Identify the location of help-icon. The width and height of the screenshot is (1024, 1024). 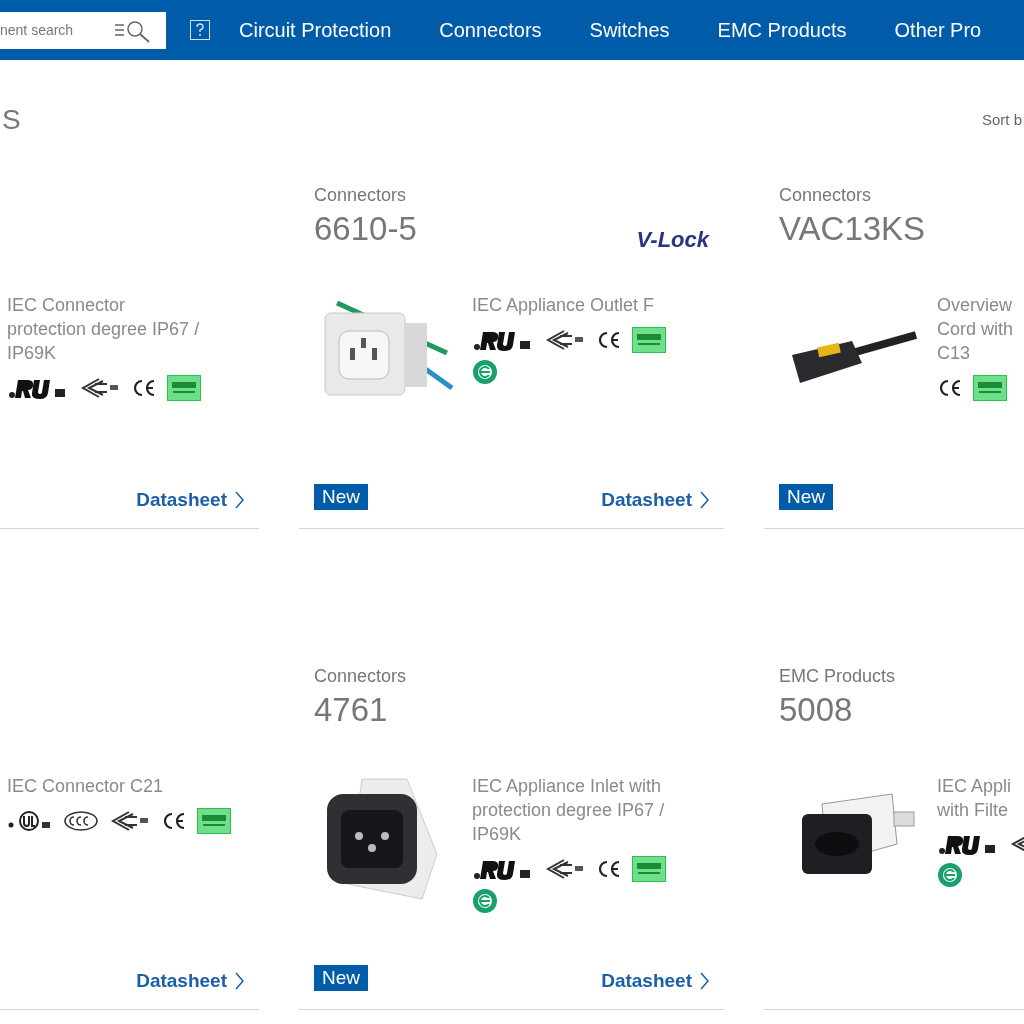
(200, 30).